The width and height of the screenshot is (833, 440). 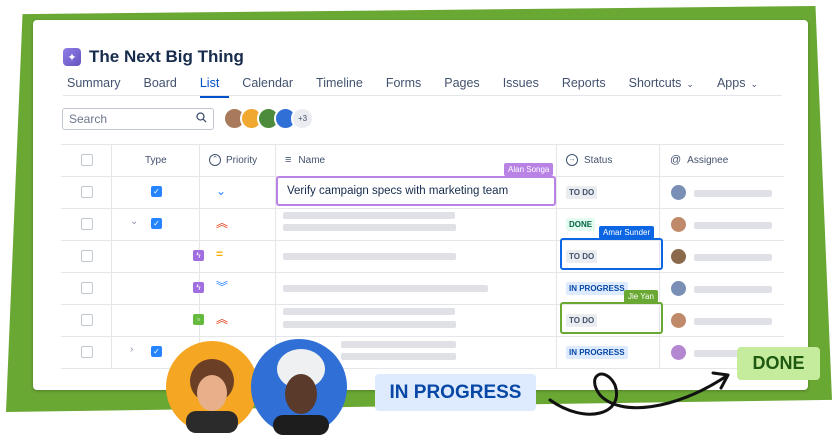 What do you see at coordinates (455, 392) in the screenshot?
I see `in-progress-callout: IN PROGRESS` at bounding box center [455, 392].